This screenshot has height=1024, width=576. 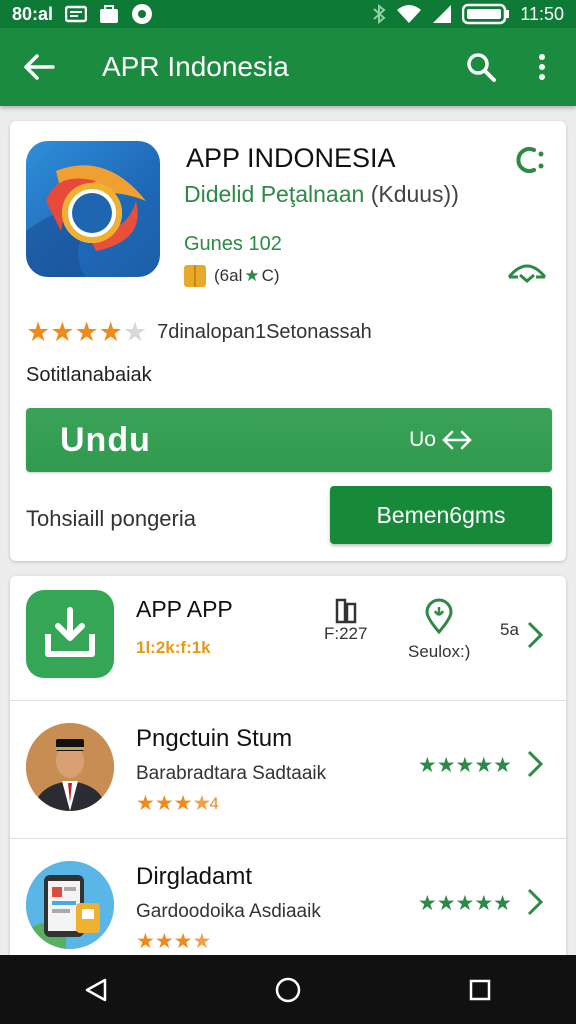 I want to click on install-size: Uo, so click(x=441, y=440).